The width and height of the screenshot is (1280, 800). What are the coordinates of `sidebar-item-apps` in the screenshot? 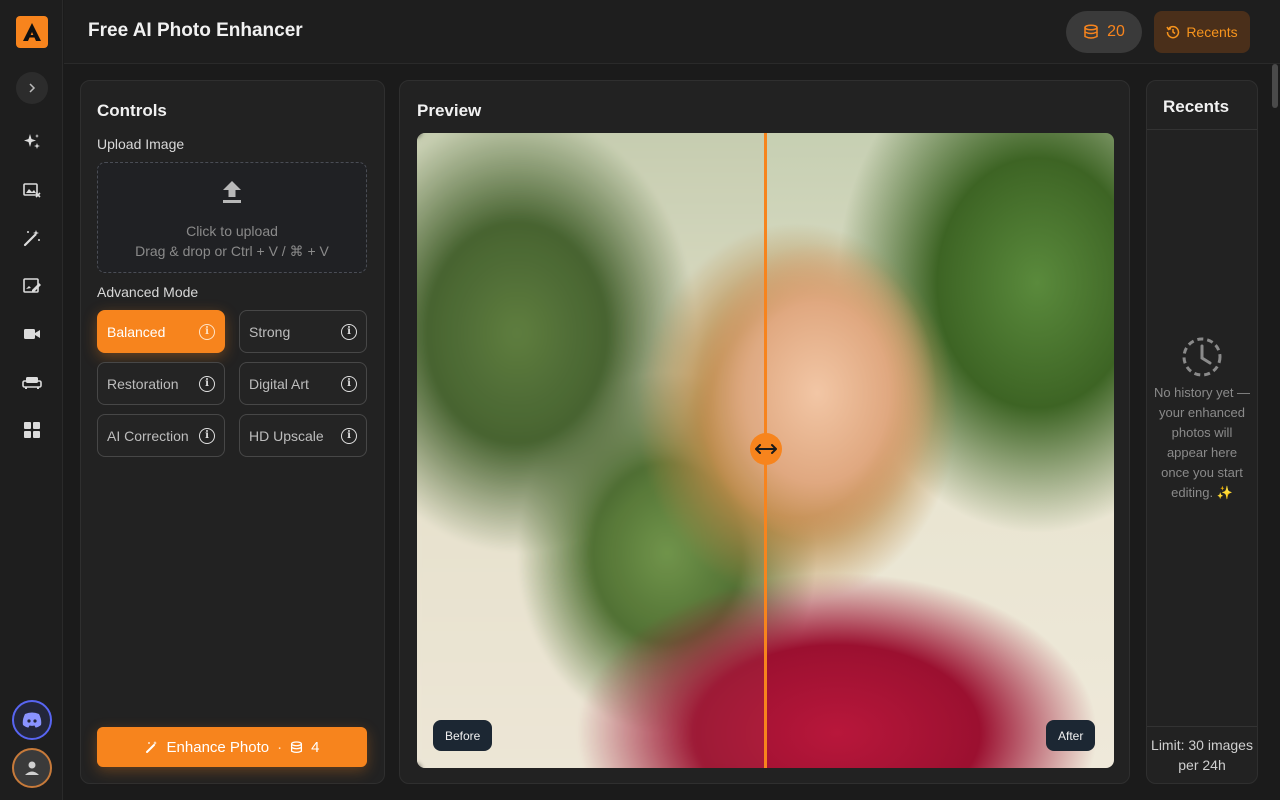 It's located at (32, 430).